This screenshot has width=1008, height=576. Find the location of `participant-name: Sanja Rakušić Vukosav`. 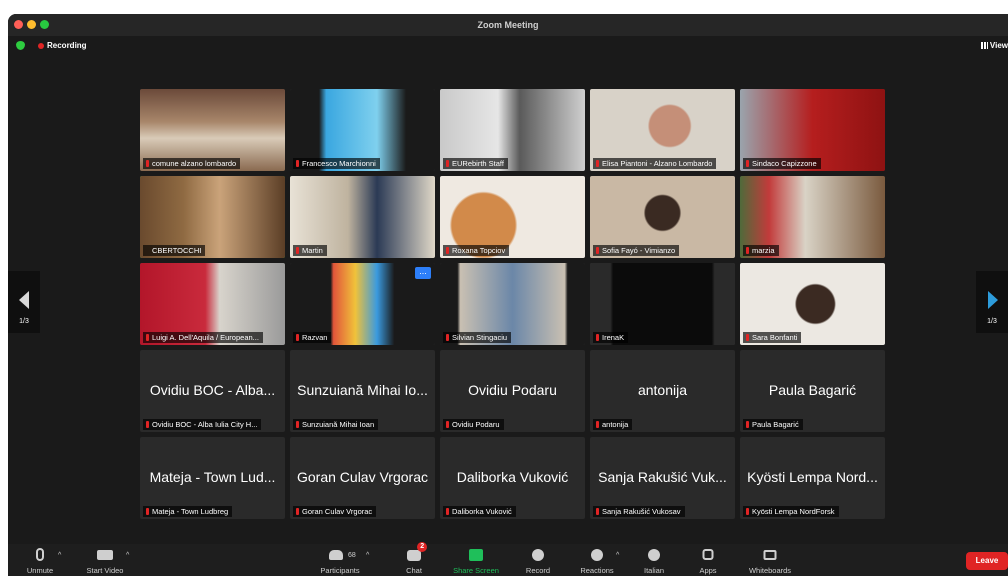

participant-name: Sanja Rakušić Vukosav is located at coordinates (641, 511).